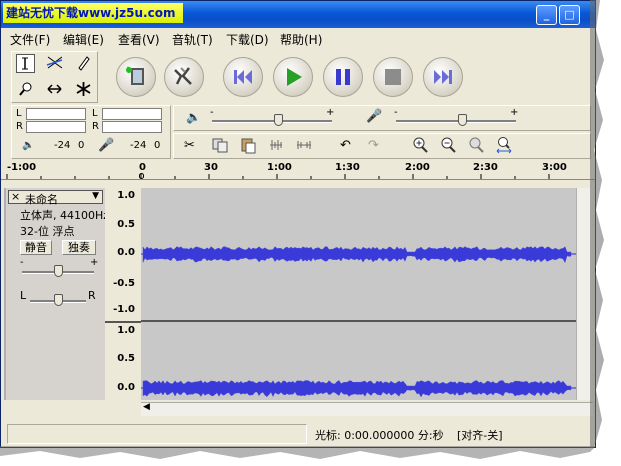  I want to click on tools-toolbar, so click(54, 77).